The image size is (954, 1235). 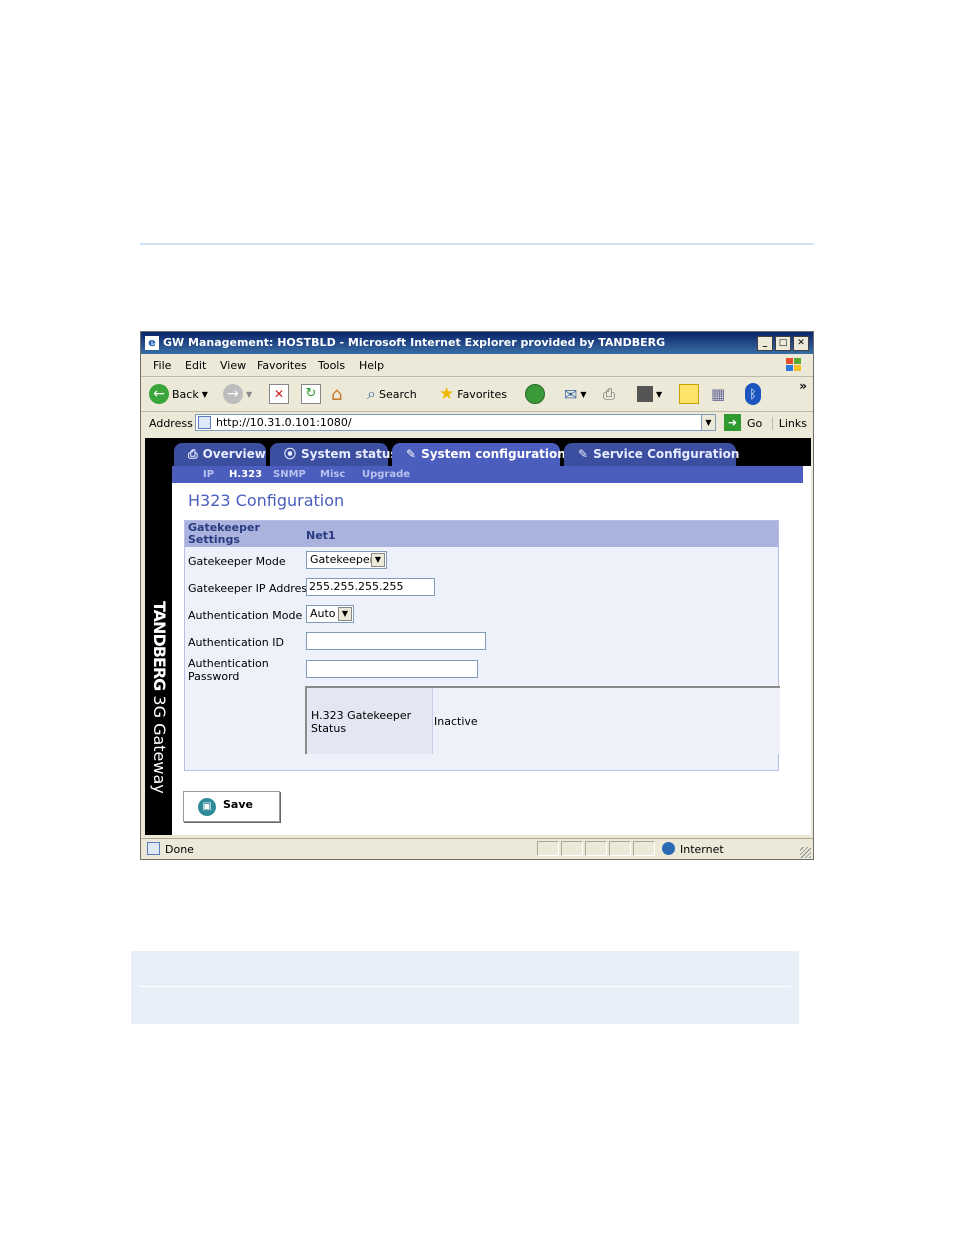 What do you see at coordinates (805, 852) in the screenshot?
I see `resize-grip` at bounding box center [805, 852].